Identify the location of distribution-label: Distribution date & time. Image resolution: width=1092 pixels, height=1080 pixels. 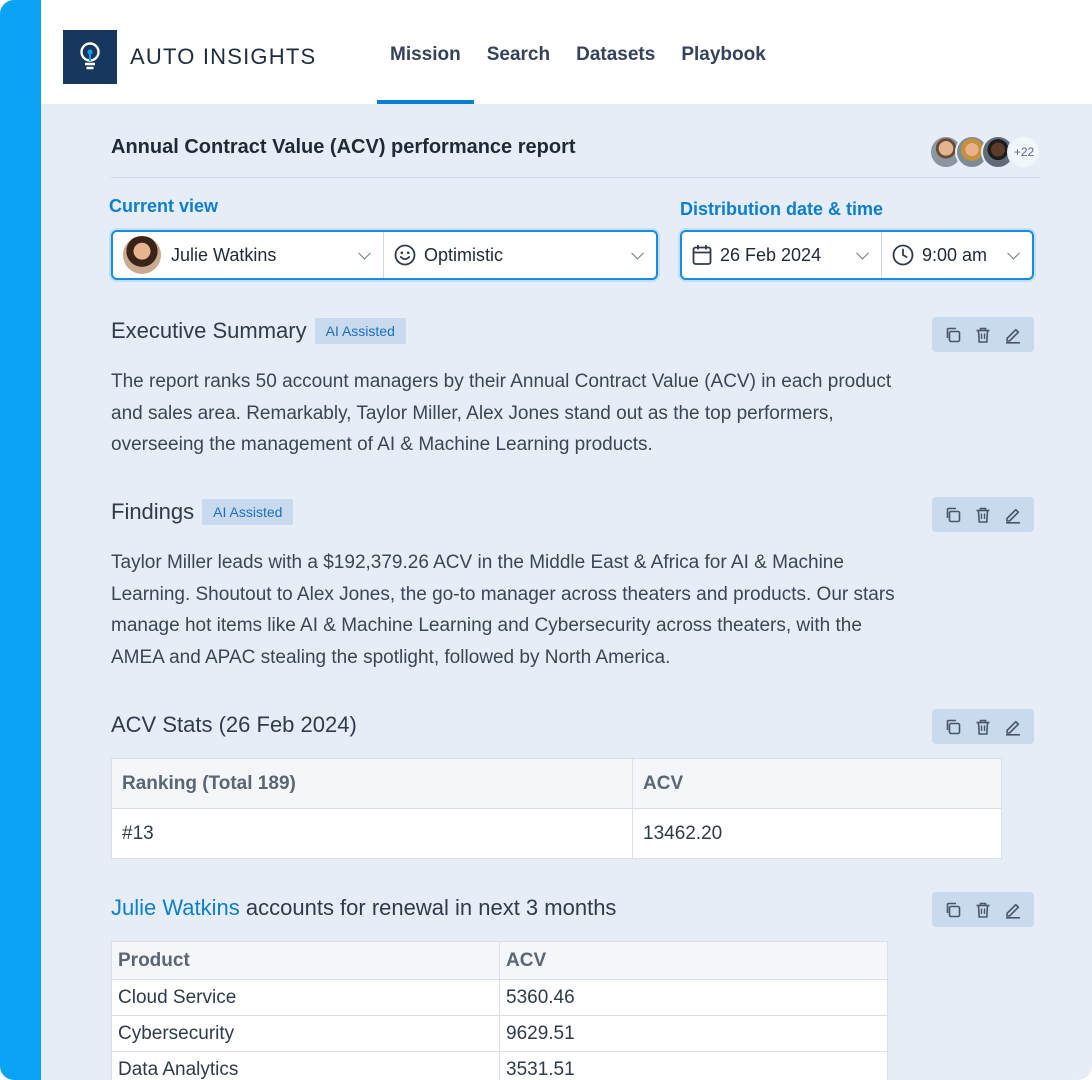
(782, 209).